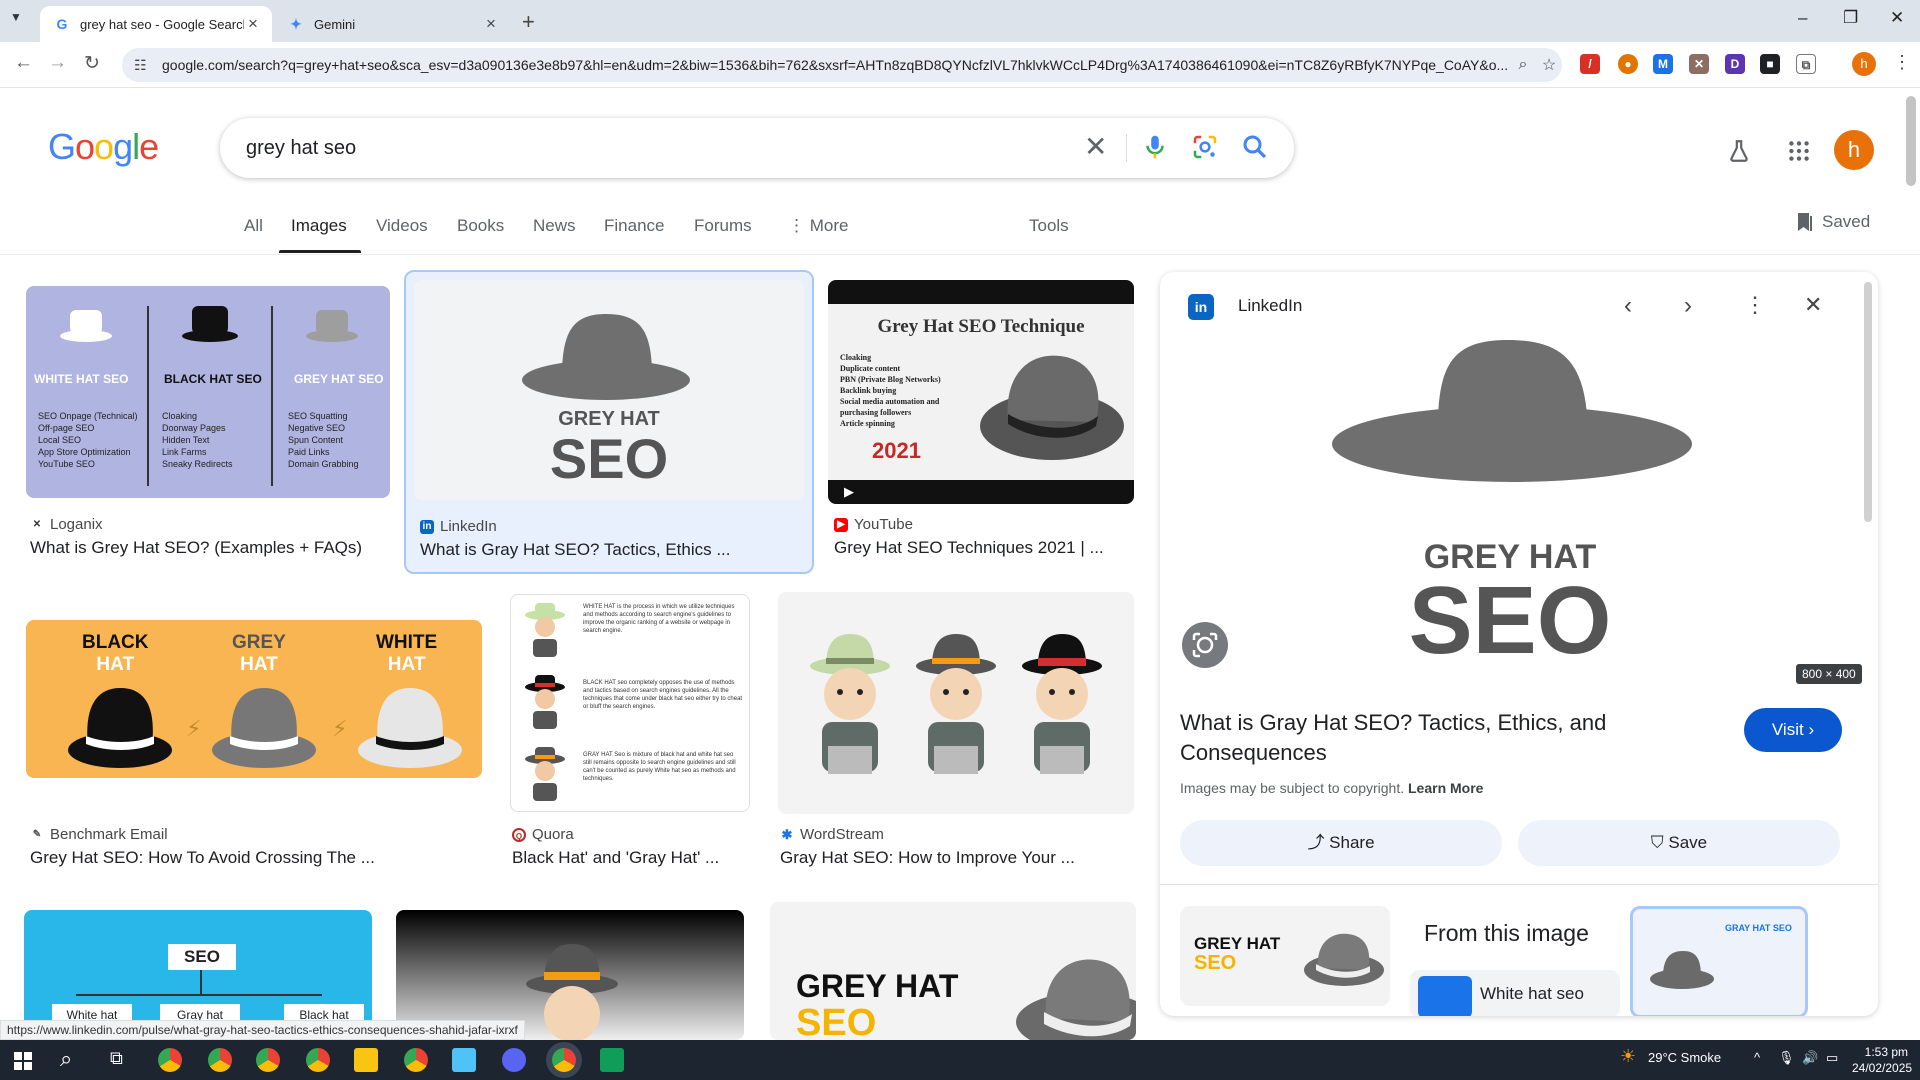  I want to click on filter-videos: Videos, so click(402, 226).